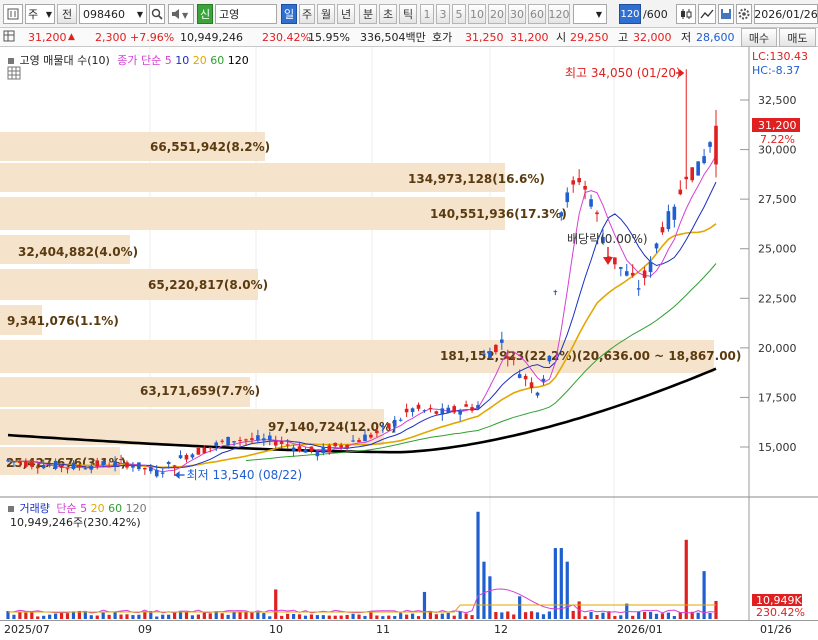 This screenshot has width=818, height=640. Describe the element at coordinates (346, 14) in the screenshot. I see `period-year: 년` at that location.